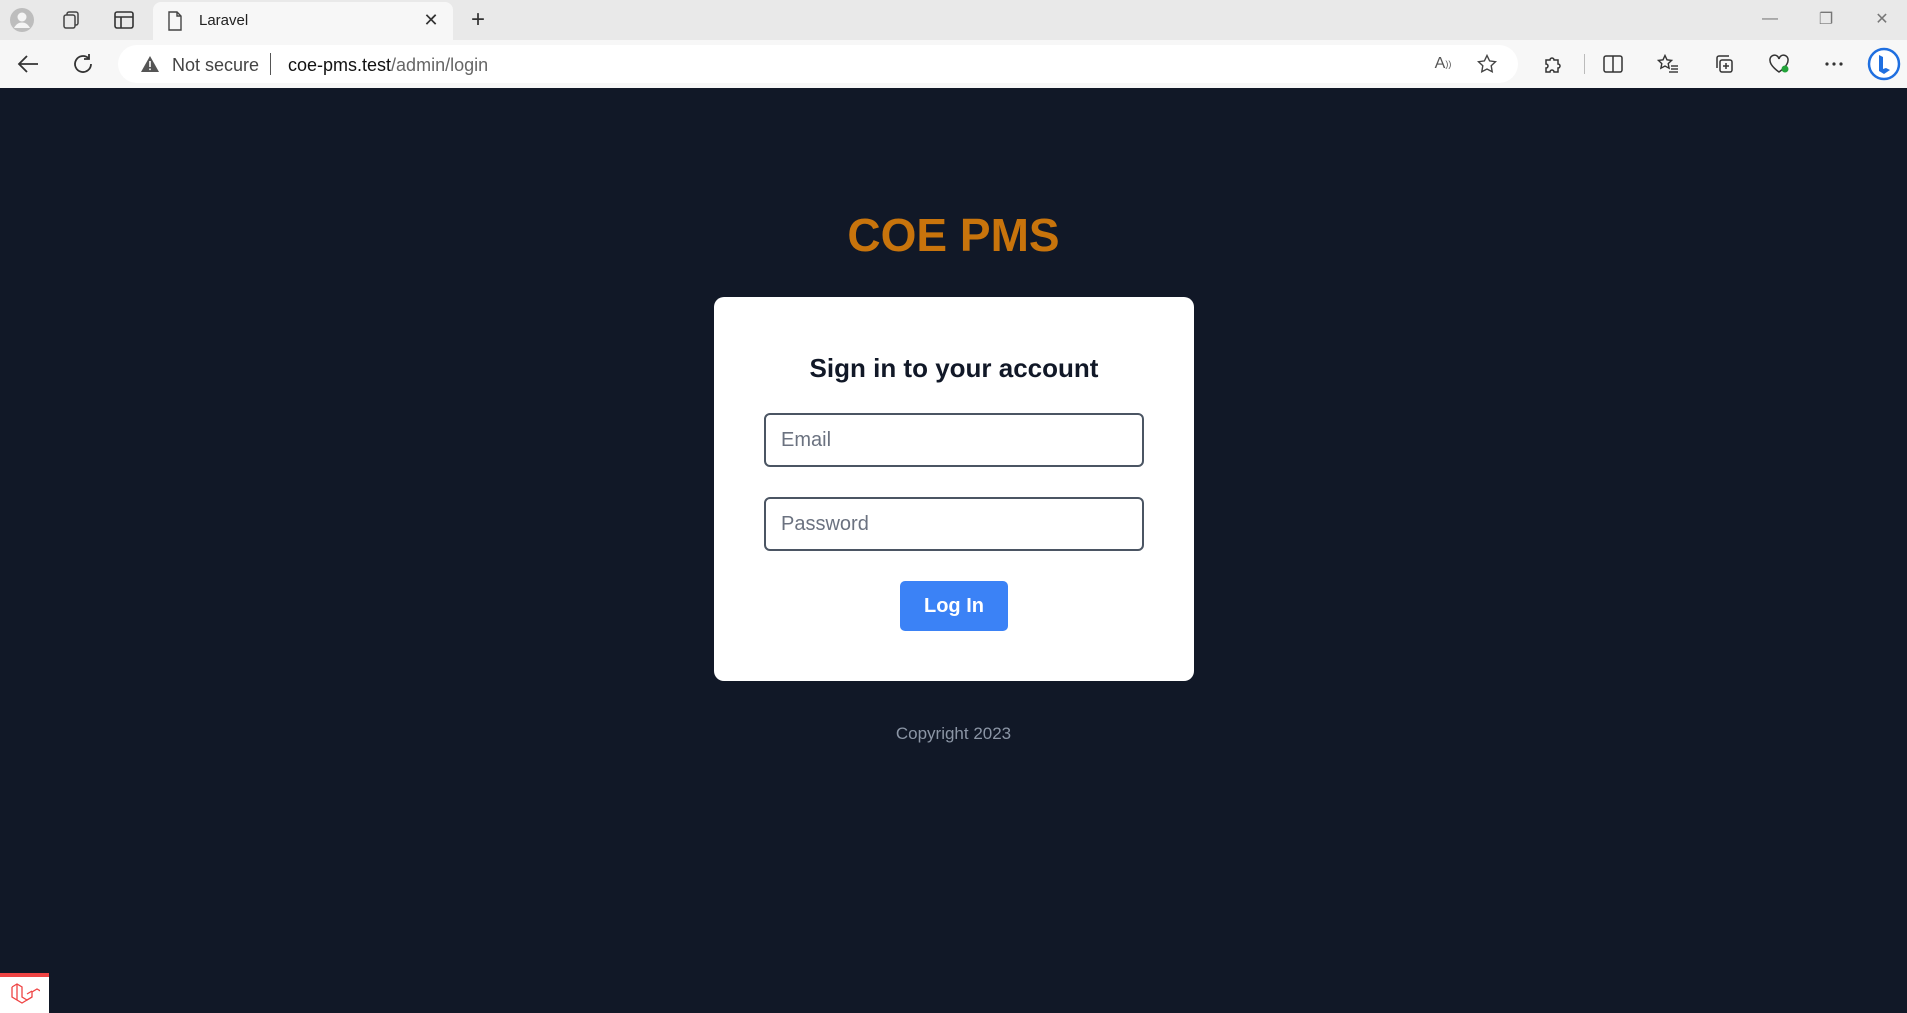 The width and height of the screenshot is (1907, 1013). What do you see at coordinates (215, 65) in the screenshot?
I see `security-label: Not secure` at bounding box center [215, 65].